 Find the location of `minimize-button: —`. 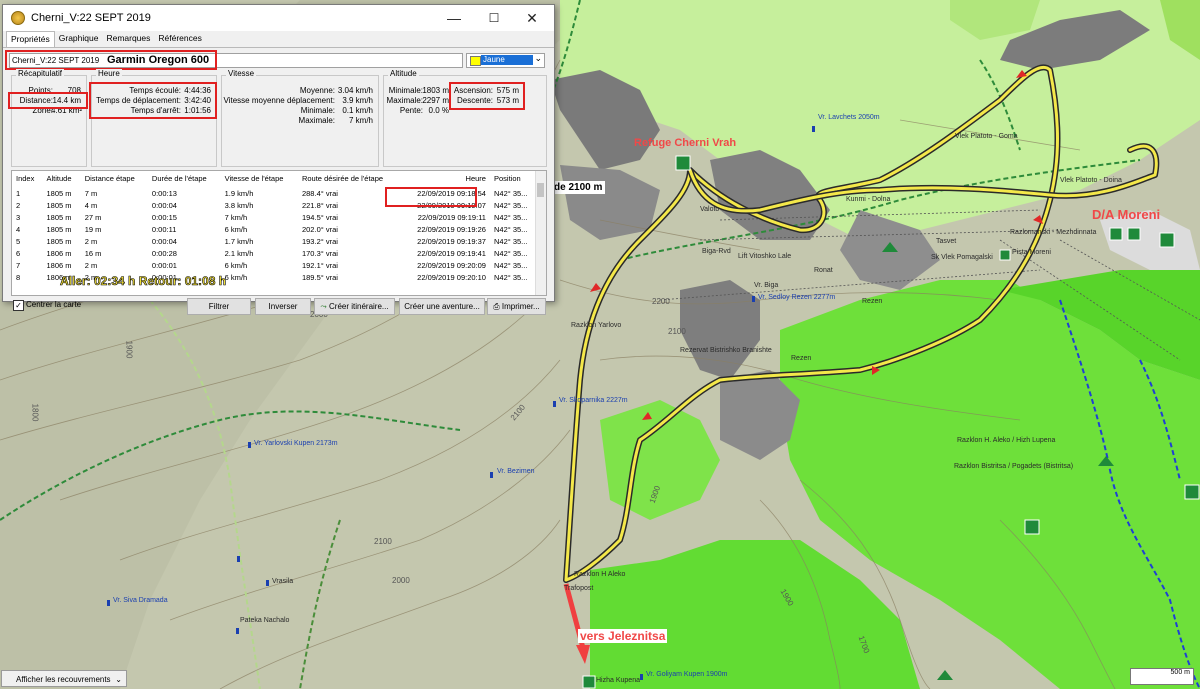

minimize-button: — is located at coordinates (454, 18).